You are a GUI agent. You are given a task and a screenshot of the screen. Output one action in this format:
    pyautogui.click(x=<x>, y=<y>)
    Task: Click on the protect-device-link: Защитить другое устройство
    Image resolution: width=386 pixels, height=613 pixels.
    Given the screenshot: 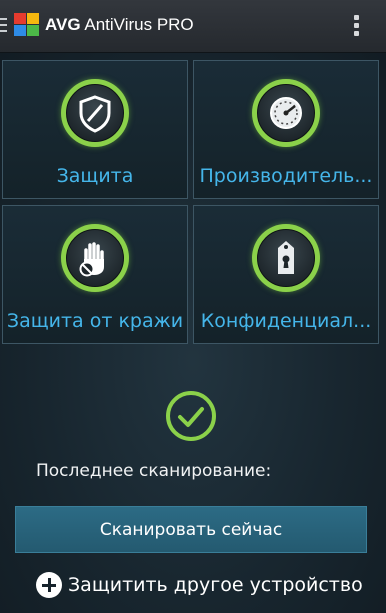 What is the action you would take?
    pyautogui.click(x=199, y=585)
    